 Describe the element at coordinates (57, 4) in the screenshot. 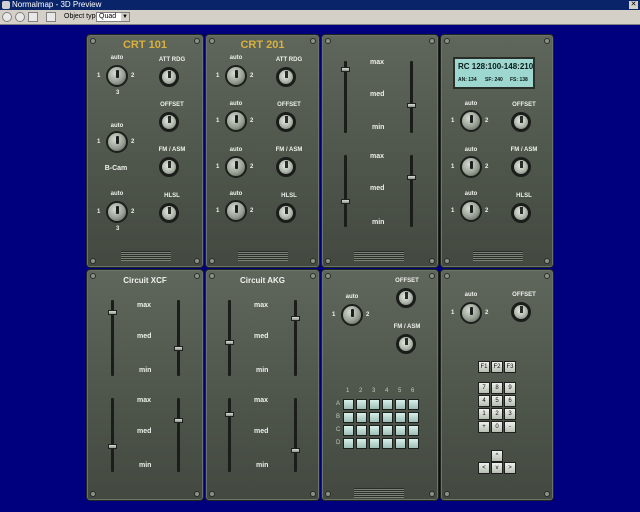

I see `window-title: Normalmap - 3D Preview` at that location.